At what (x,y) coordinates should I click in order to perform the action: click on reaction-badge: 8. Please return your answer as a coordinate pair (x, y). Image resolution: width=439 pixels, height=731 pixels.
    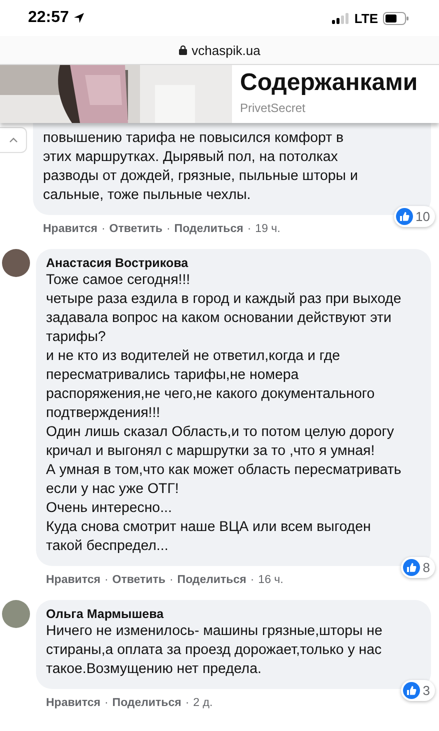
    Looking at the image, I should click on (417, 567).